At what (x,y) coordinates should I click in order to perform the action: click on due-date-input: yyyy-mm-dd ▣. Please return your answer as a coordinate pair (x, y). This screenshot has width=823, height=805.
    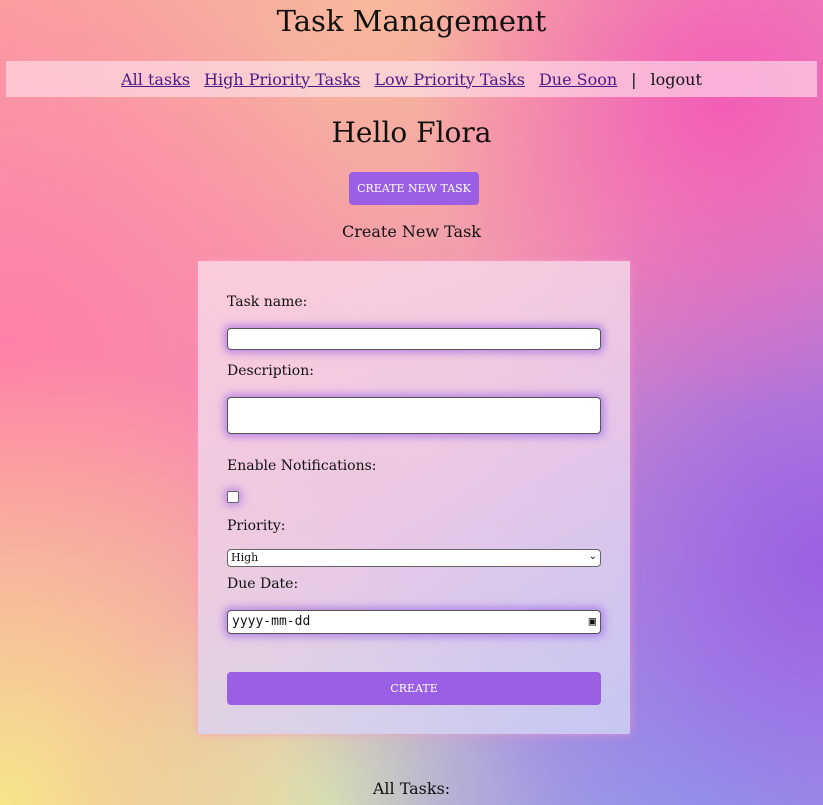
    Looking at the image, I should click on (414, 622).